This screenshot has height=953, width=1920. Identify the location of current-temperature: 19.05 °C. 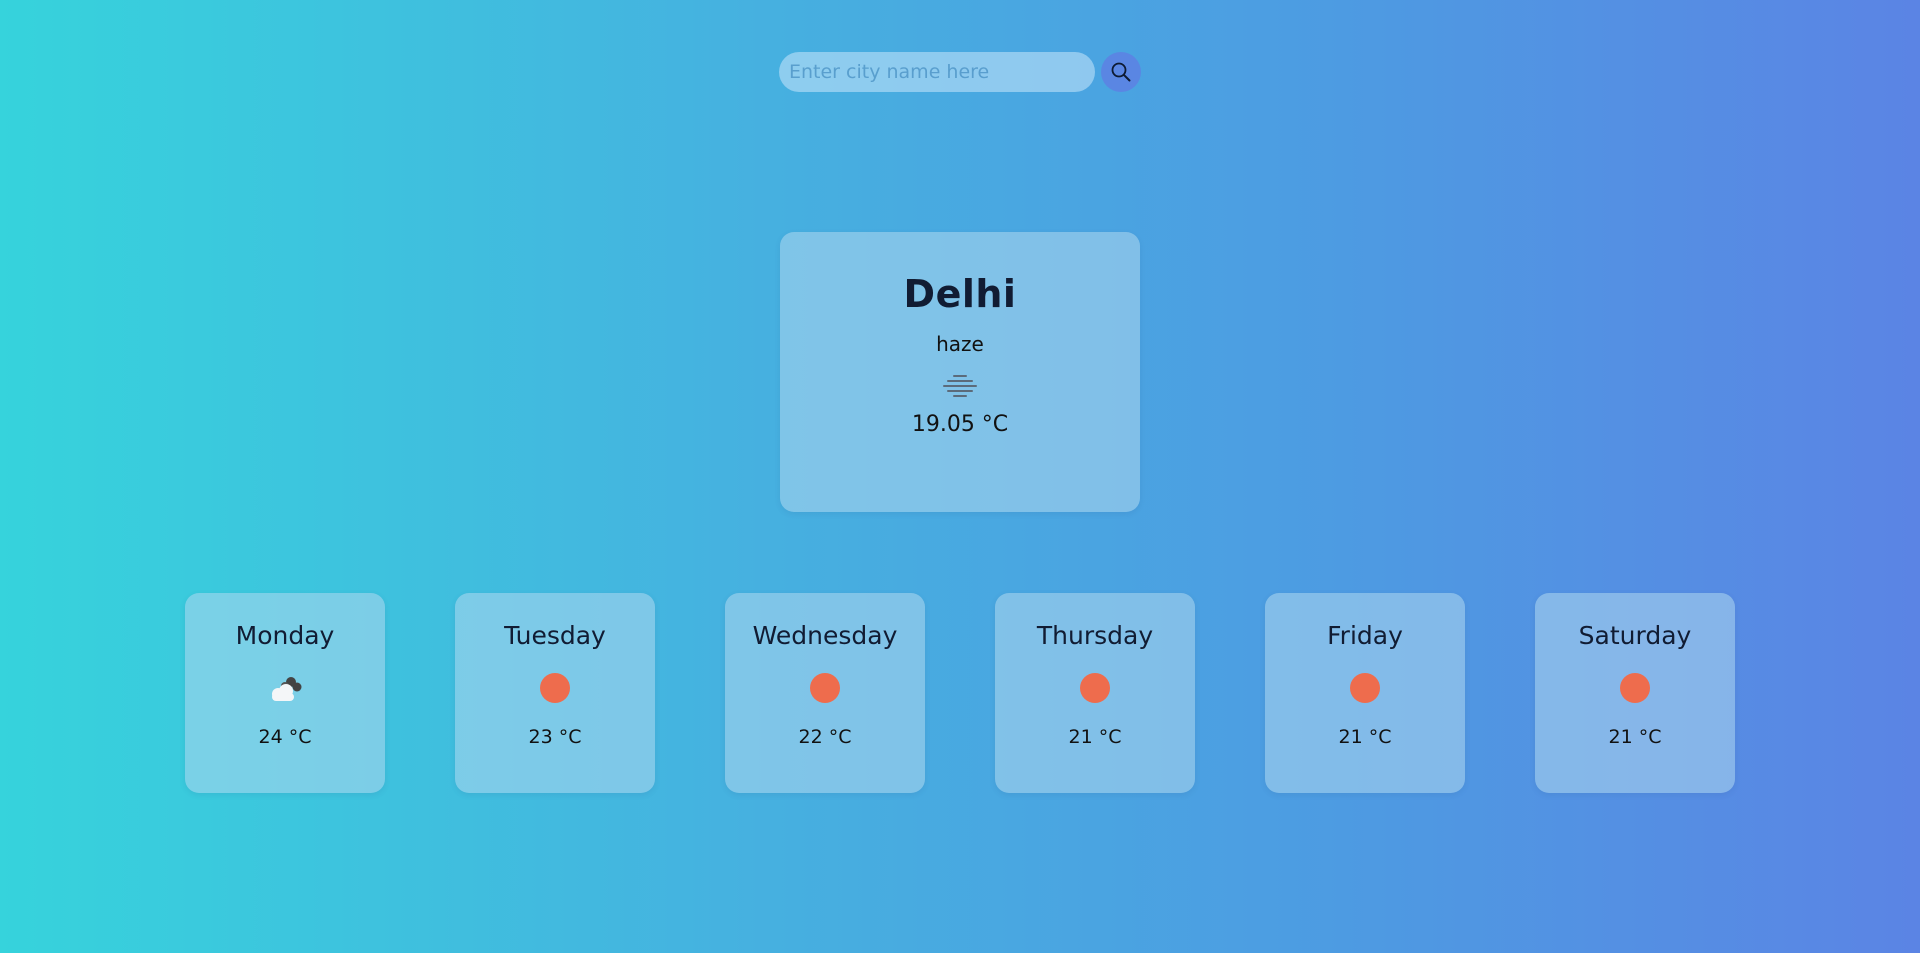
(960, 424).